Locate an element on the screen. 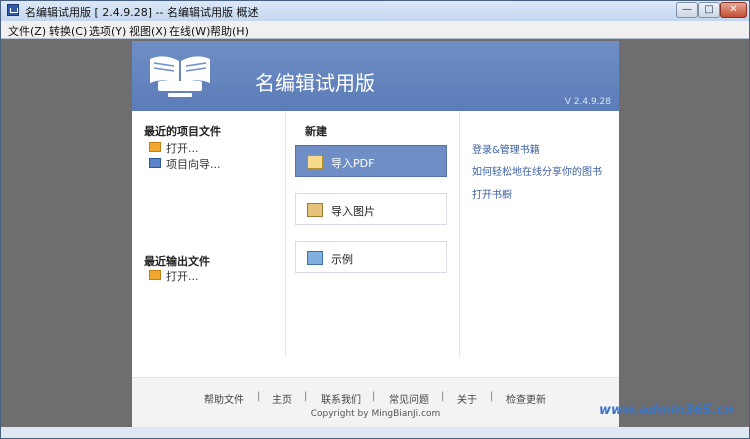  import-image-button: 导入图片 is located at coordinates (371, 209).